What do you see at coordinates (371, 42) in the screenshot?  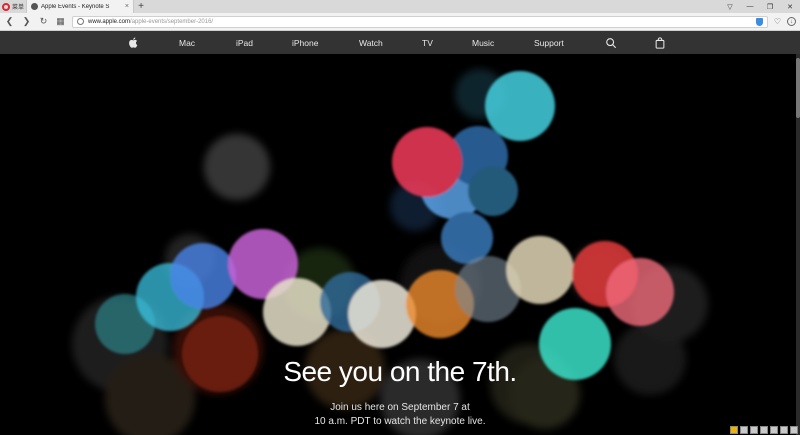 I see `nav-item-watch: Watch` at bounding box center [371, 42].